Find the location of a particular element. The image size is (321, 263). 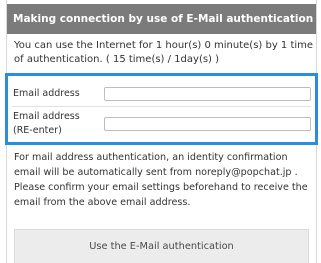

email-confirm-row: Email address (RE-enter) is located at coordinates (162, 124).